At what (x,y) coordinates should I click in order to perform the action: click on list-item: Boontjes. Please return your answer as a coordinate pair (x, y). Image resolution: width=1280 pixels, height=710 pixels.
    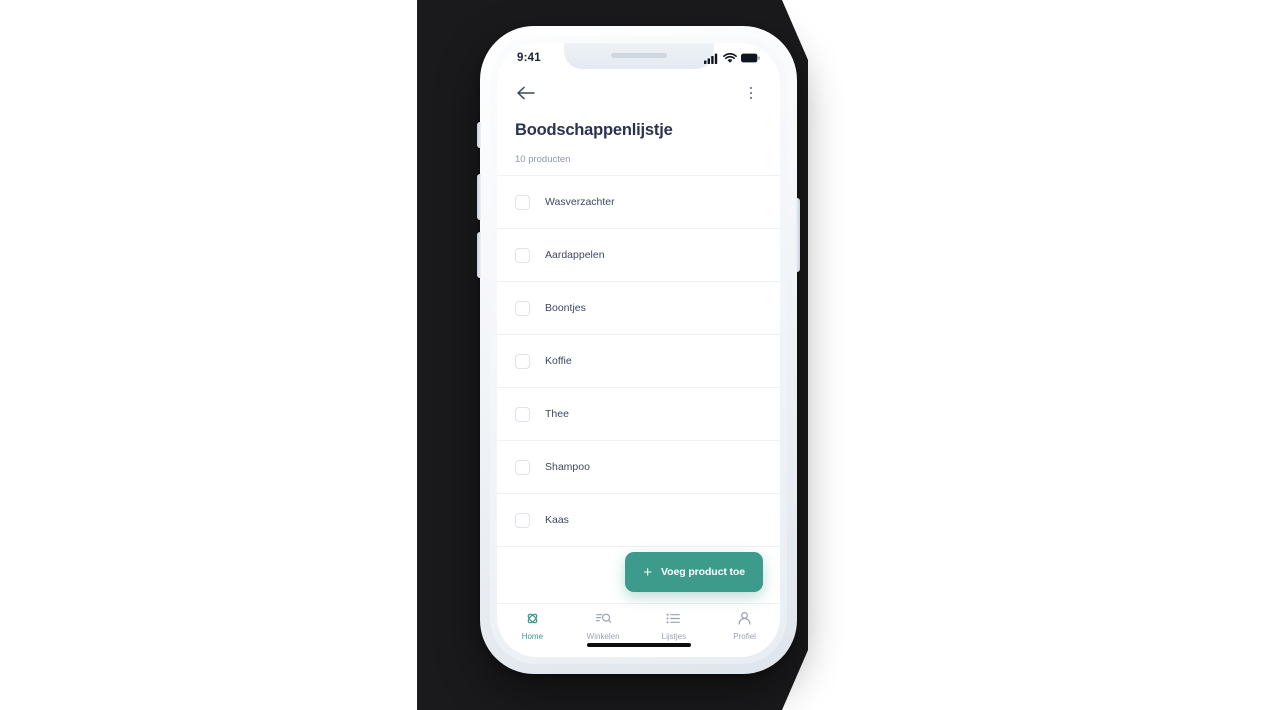
    Looking at the image, I should click on (638, 308).